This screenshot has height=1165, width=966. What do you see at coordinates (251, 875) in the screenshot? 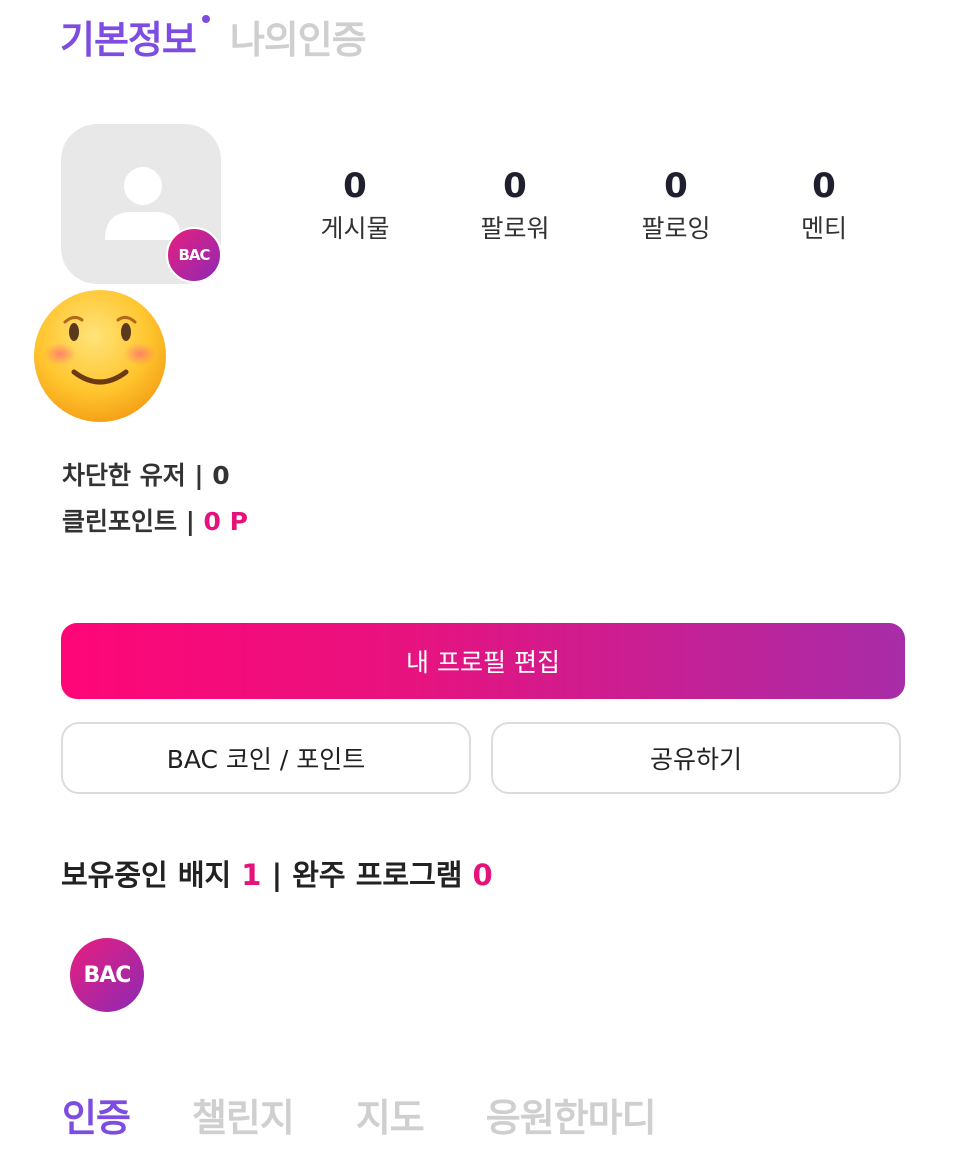
I see `badges-count: 1` at bounding box center [251, 875].